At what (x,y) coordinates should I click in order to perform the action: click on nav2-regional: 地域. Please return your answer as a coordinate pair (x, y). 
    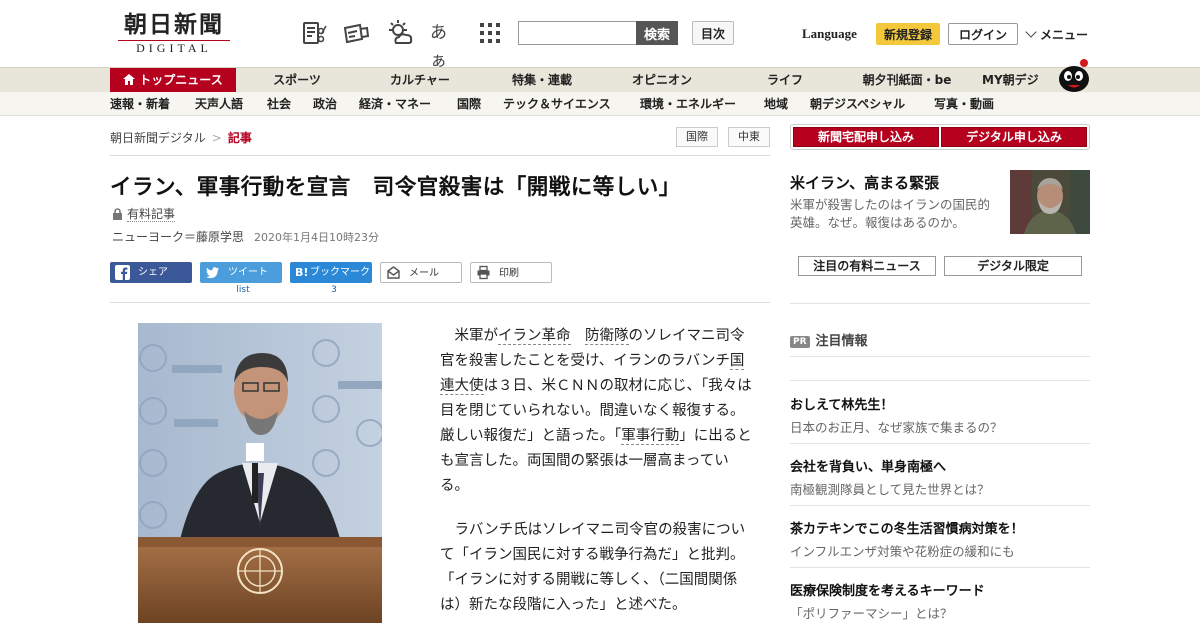
    Looking at the image, I should click on (776, 104).